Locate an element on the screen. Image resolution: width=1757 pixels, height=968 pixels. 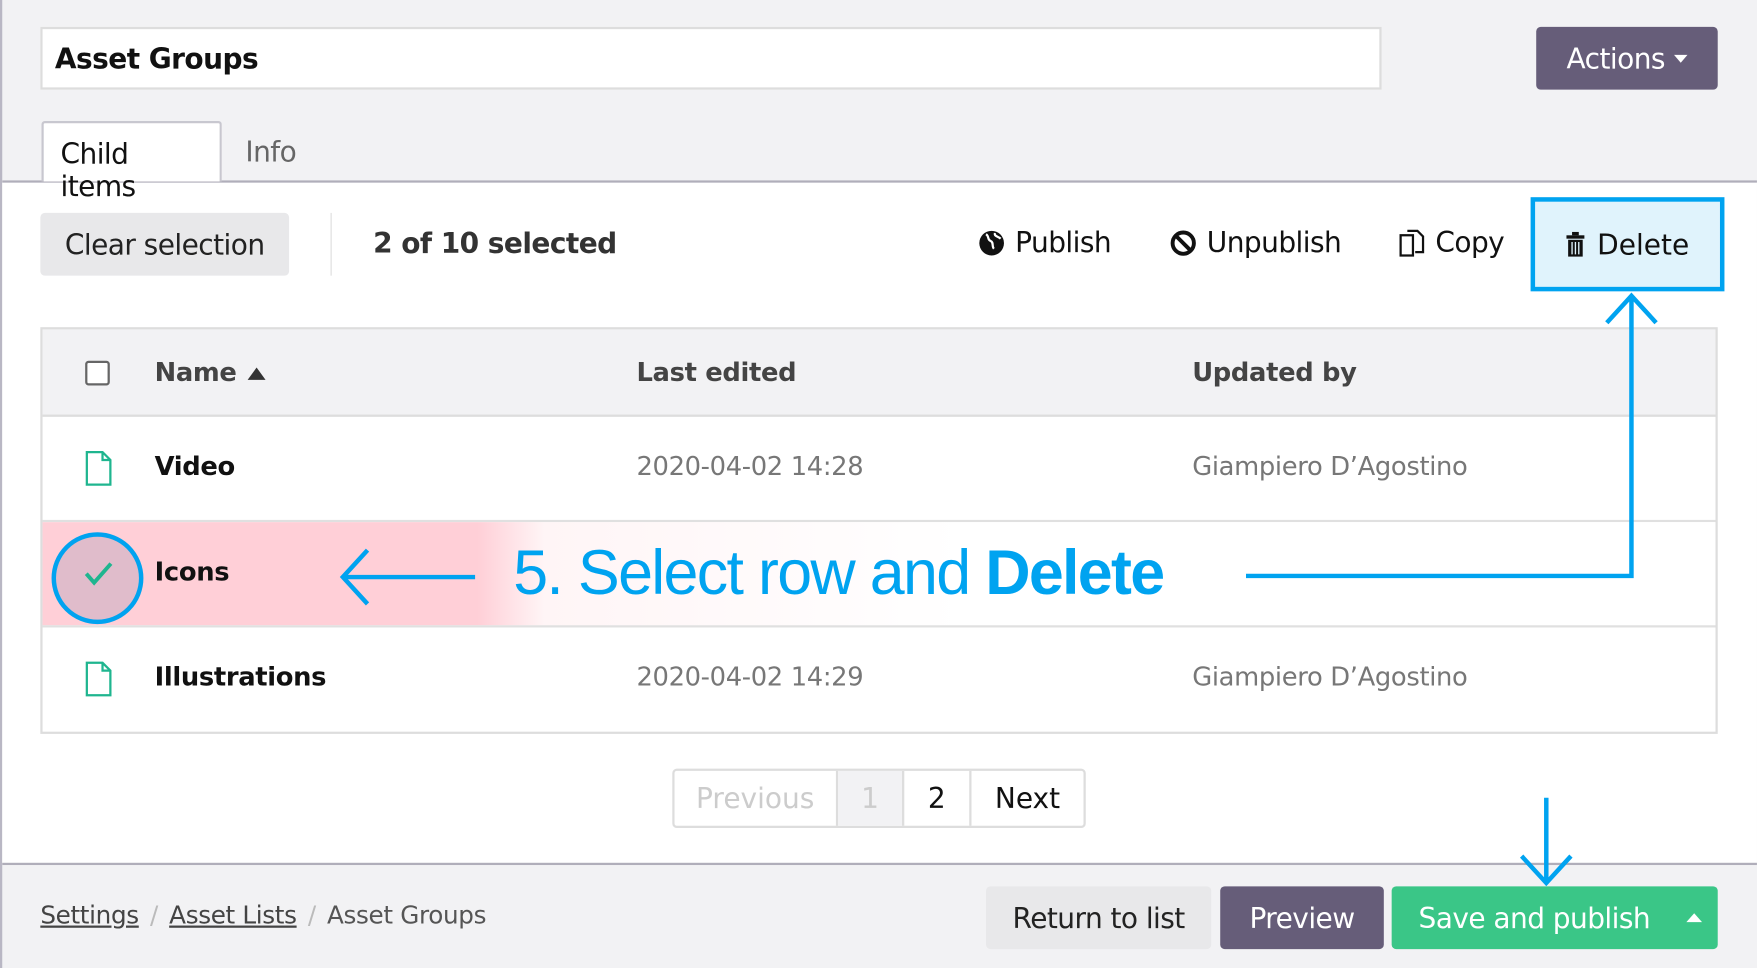
column-header-last-edited: Last edited is located at coordinates (716, 373).